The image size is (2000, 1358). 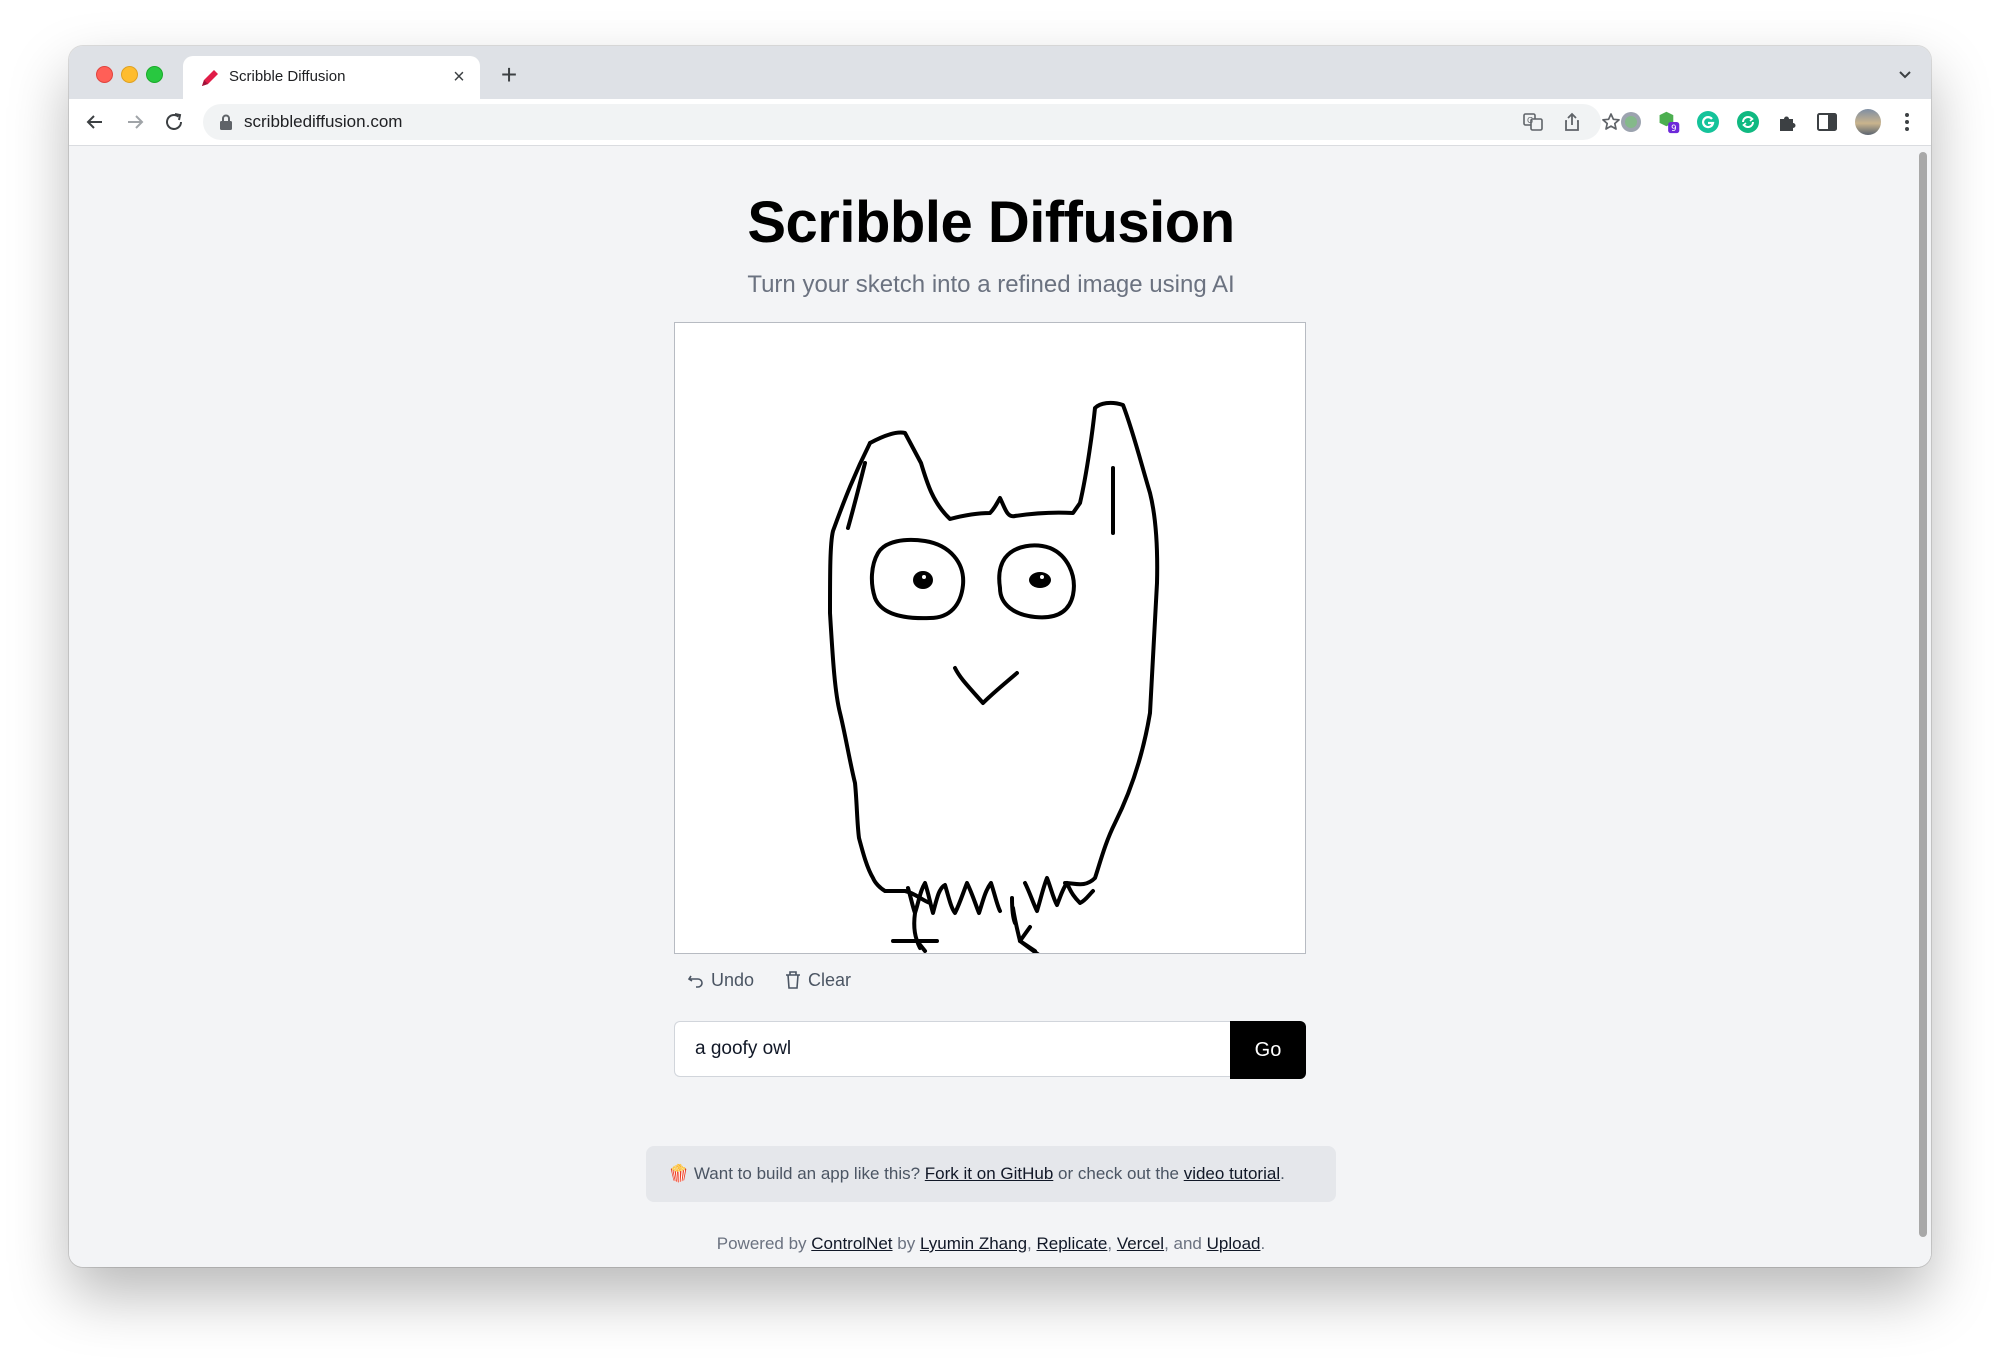 I want to click on browser-toolbar: scribblediffusion.com G 9, so click(x=1000, y=122).